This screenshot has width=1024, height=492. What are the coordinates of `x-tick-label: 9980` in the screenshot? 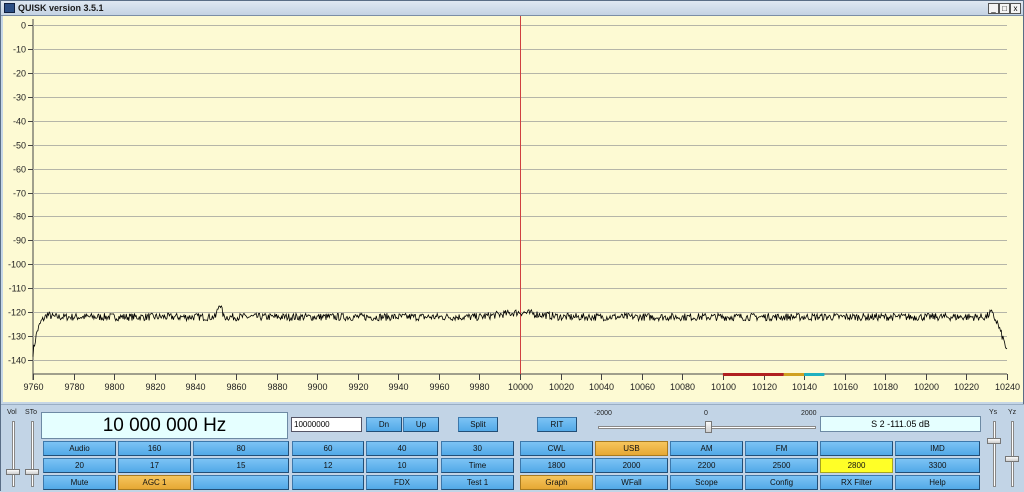 It's located at (479, 387).